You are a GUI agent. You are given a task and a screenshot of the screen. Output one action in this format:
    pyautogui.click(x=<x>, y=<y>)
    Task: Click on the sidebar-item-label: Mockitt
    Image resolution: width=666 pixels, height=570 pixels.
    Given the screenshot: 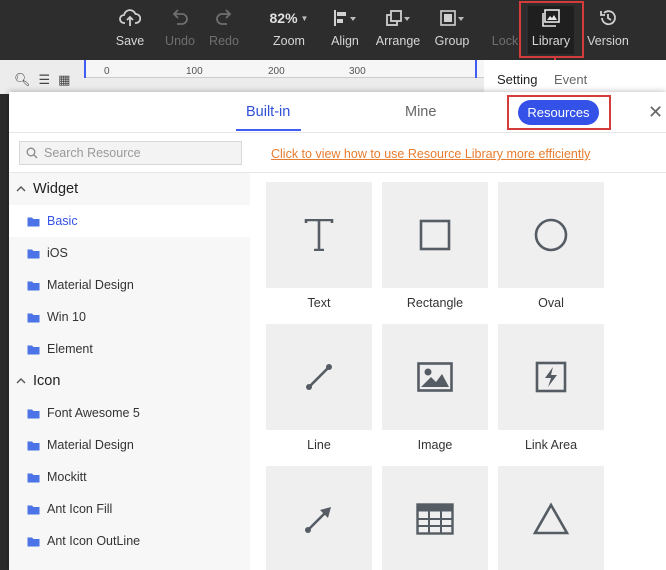 What is the action you would take?
    pyautogui.click(x=67, y=477)
    